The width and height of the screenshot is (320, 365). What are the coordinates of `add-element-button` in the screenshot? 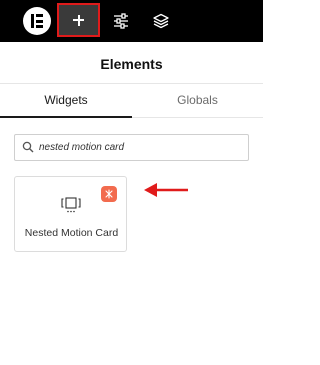 It's located at (78, 20).